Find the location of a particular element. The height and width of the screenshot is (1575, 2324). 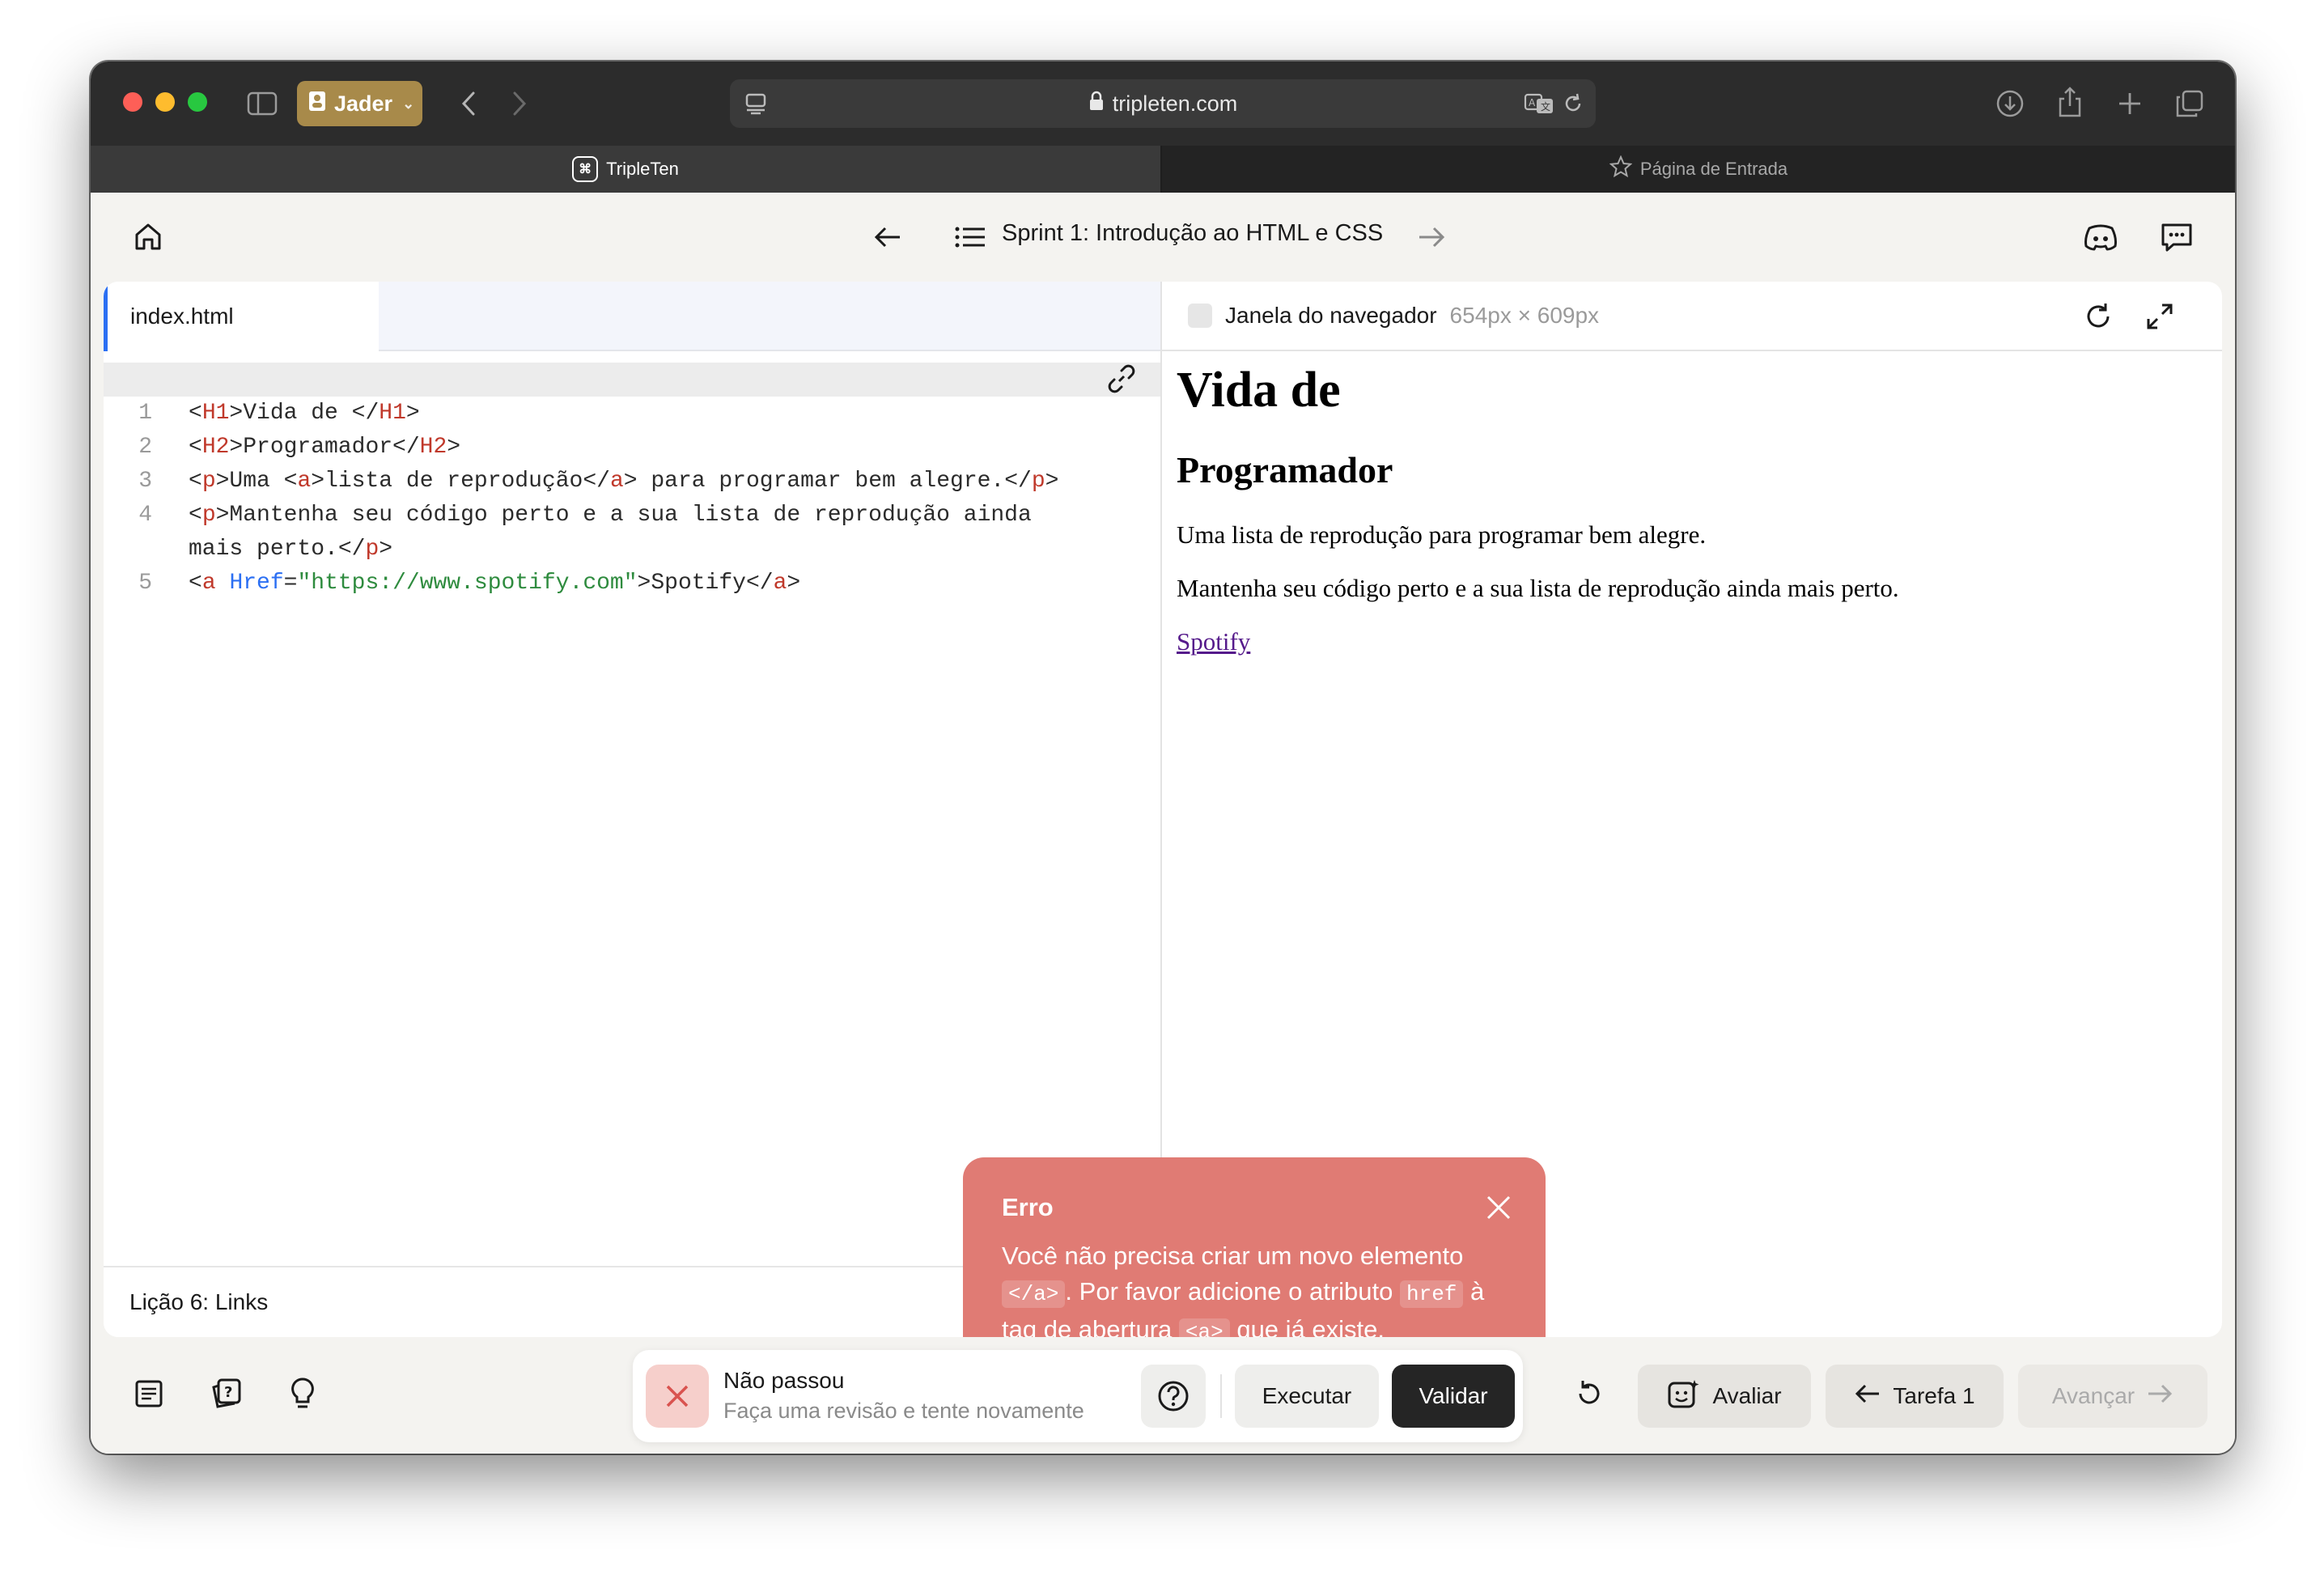

download-icon is located at coordinates (2010, 103).